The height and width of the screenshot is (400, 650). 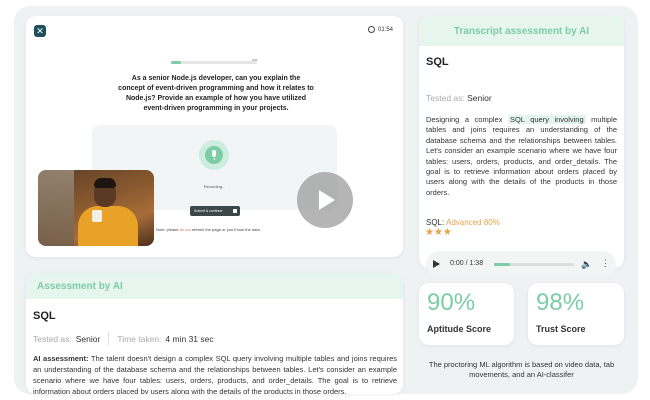 What do you see at coordinates (561, 329) in the screenshot?
I see `trust-score-label: Trust Score` at bounding box center [561, 329].